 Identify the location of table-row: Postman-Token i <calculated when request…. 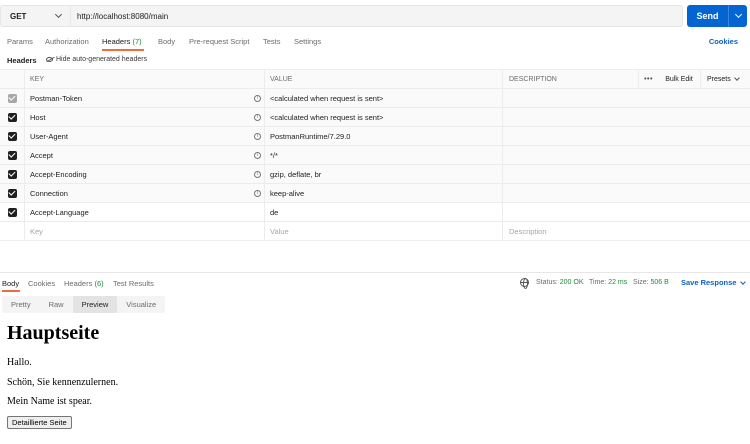
(375, 98).